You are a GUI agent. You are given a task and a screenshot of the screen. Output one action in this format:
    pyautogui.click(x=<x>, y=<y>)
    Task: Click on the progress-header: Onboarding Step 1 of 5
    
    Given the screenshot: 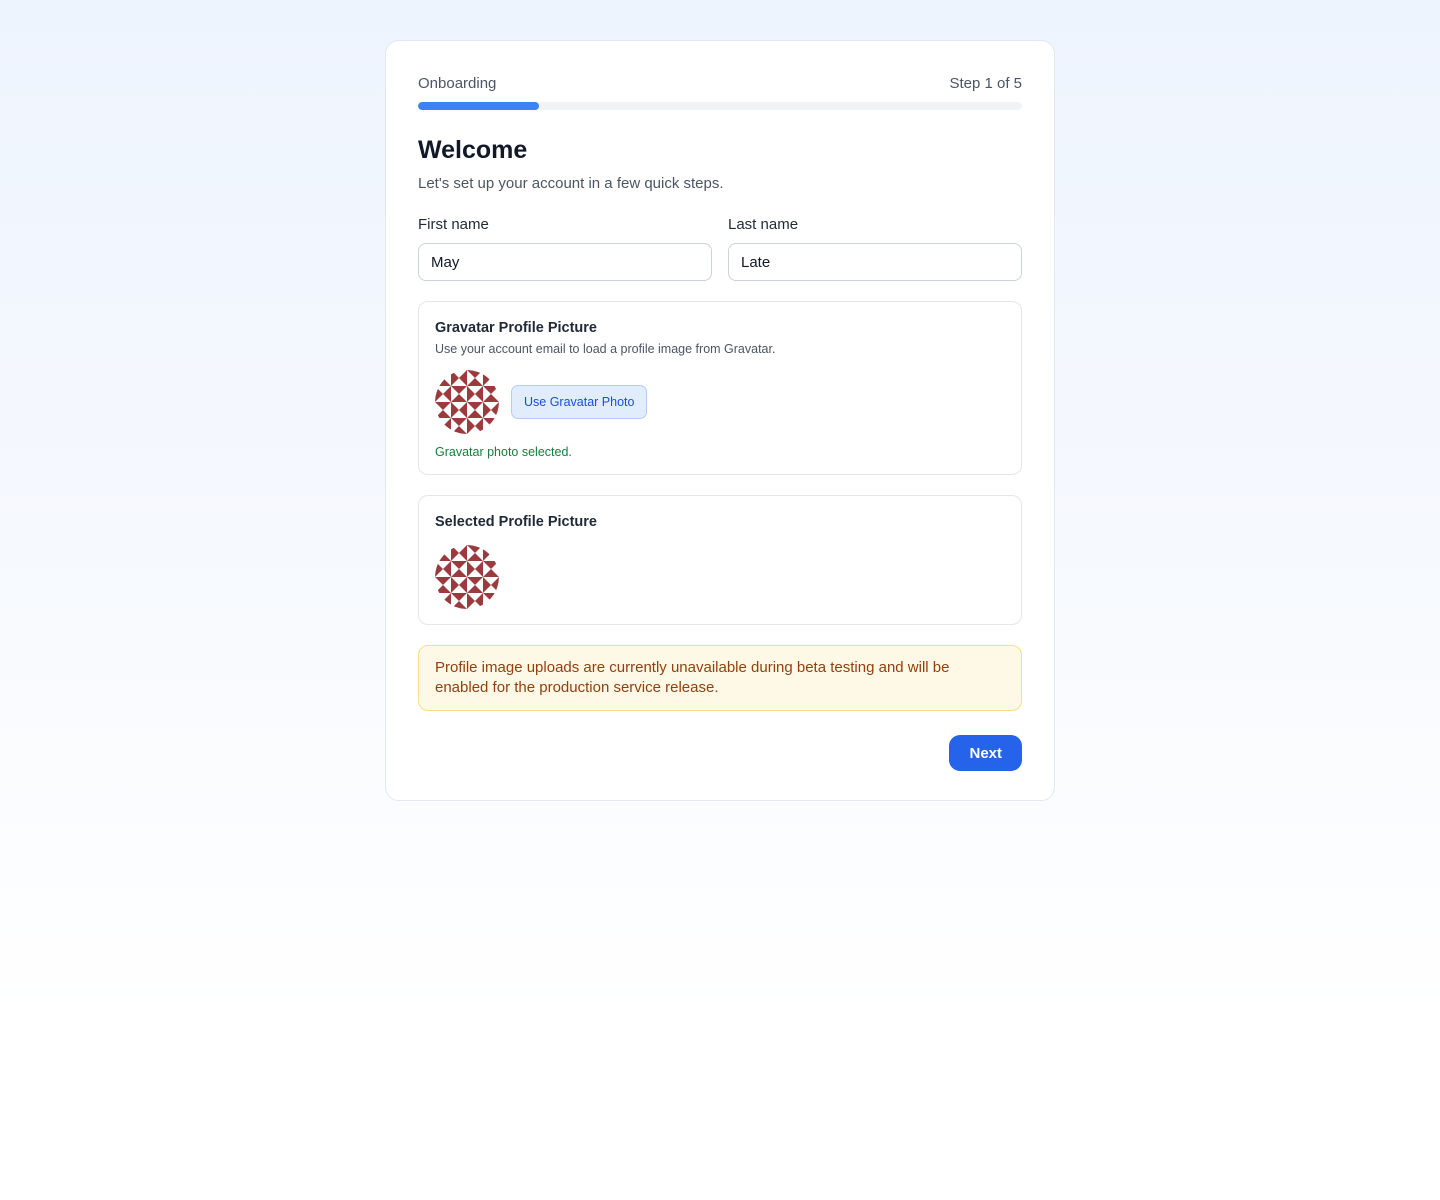 What is the action you would take?
    pyautogui.click(x=720, y=83)
    